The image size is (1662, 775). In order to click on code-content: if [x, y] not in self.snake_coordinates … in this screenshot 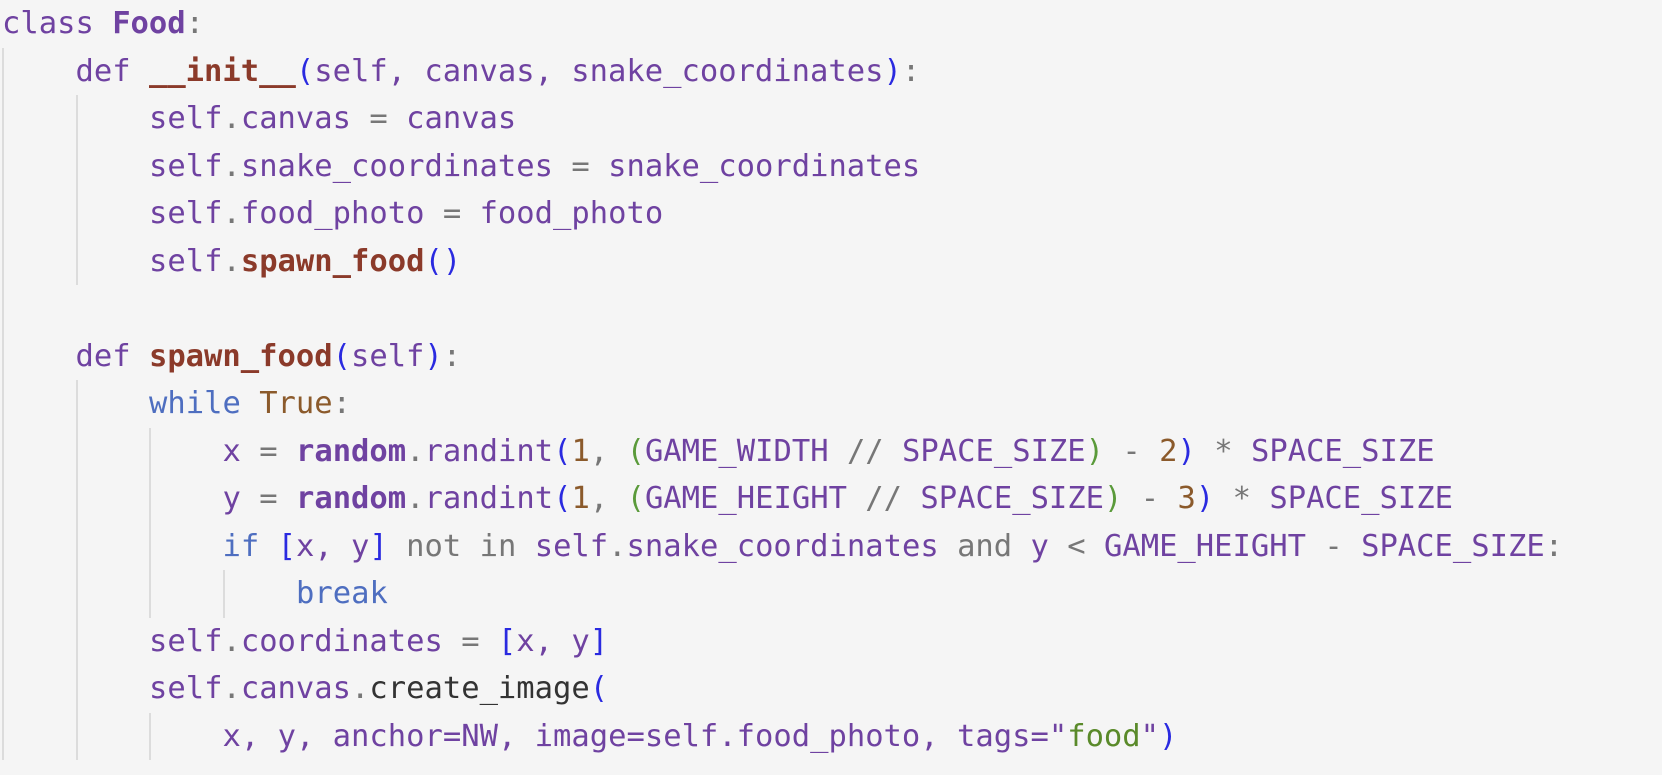, I will do `click(893, 546)`.